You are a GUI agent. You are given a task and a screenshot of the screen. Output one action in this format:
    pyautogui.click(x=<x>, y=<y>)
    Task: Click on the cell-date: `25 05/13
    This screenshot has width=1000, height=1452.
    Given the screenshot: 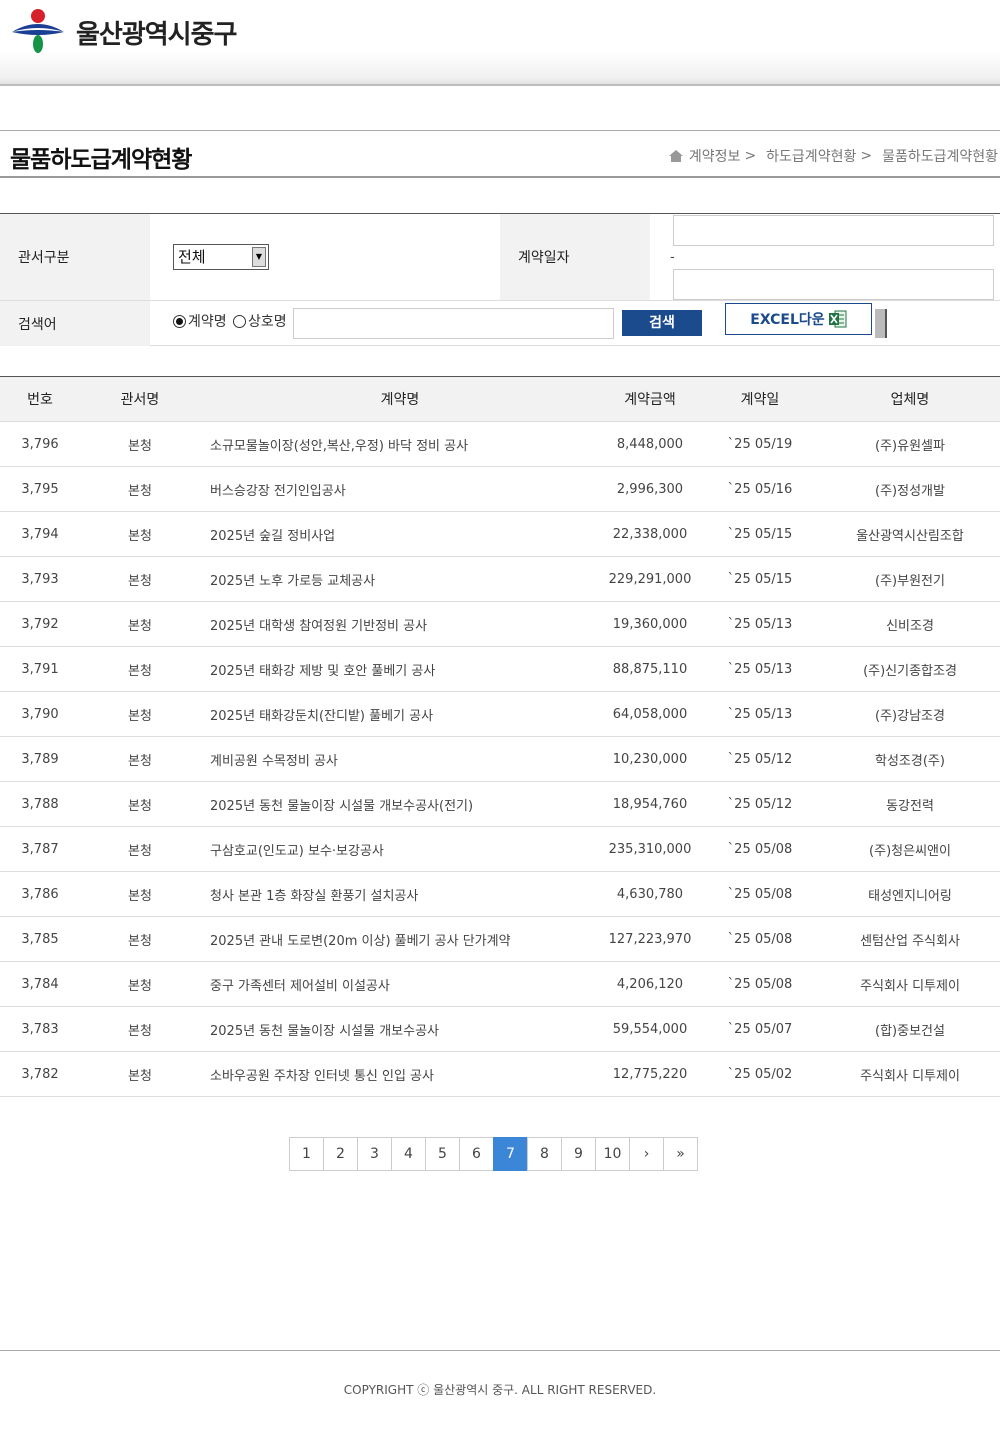 What is the action you would take?
    pyautogui.click(x=760, y=624)
    